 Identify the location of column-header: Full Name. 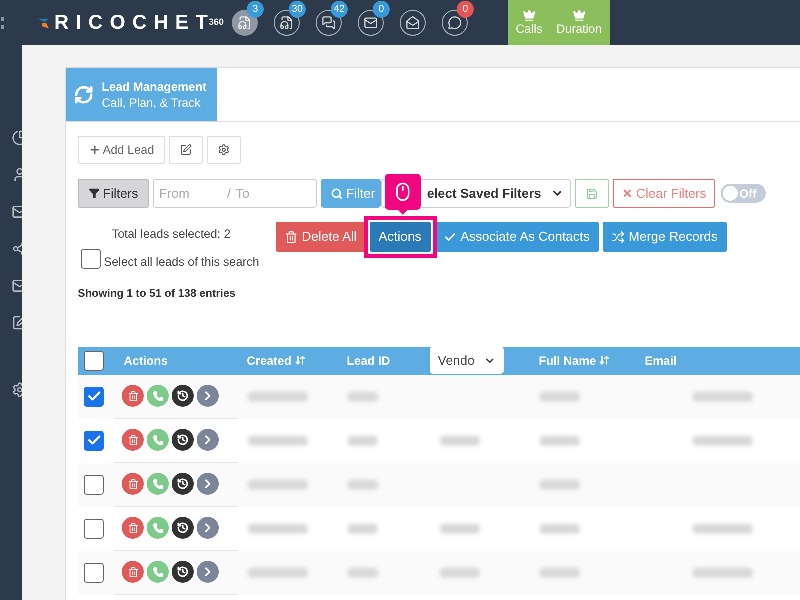
(574, 361).